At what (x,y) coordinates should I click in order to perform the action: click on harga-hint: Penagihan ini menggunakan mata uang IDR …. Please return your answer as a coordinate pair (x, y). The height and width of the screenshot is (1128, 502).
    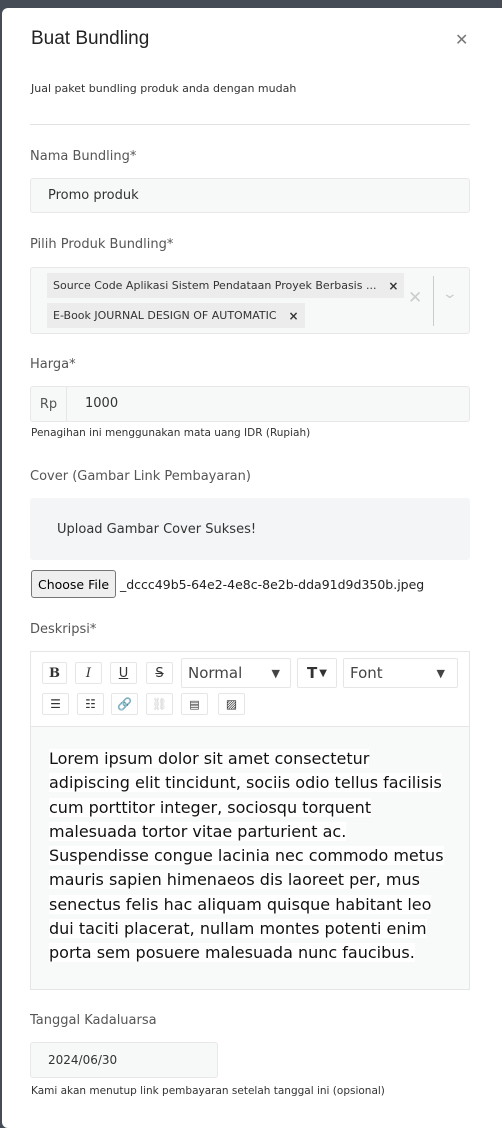
    Looking at the image, I should click on (171, 433).